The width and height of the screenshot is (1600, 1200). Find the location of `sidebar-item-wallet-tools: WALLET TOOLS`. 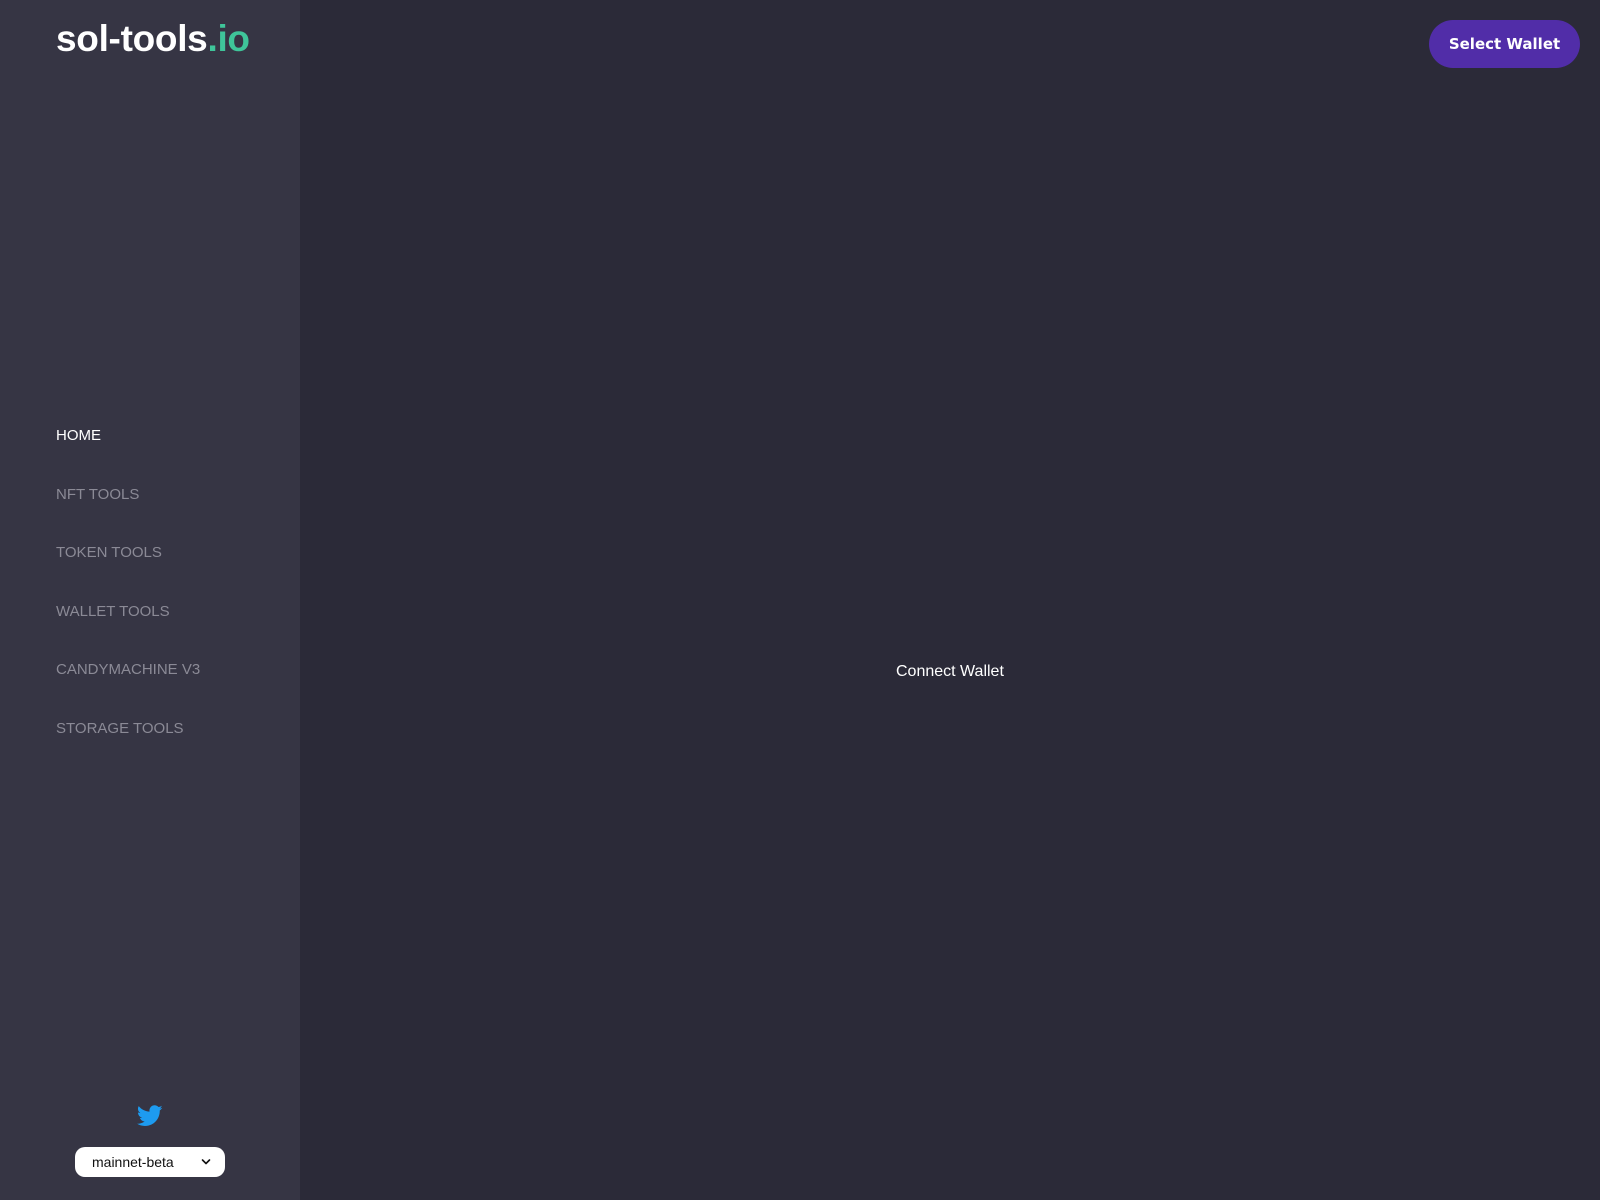

sidebar-item-wallet-tools: WALLET TOOLS is located at coordinates (128, 629).